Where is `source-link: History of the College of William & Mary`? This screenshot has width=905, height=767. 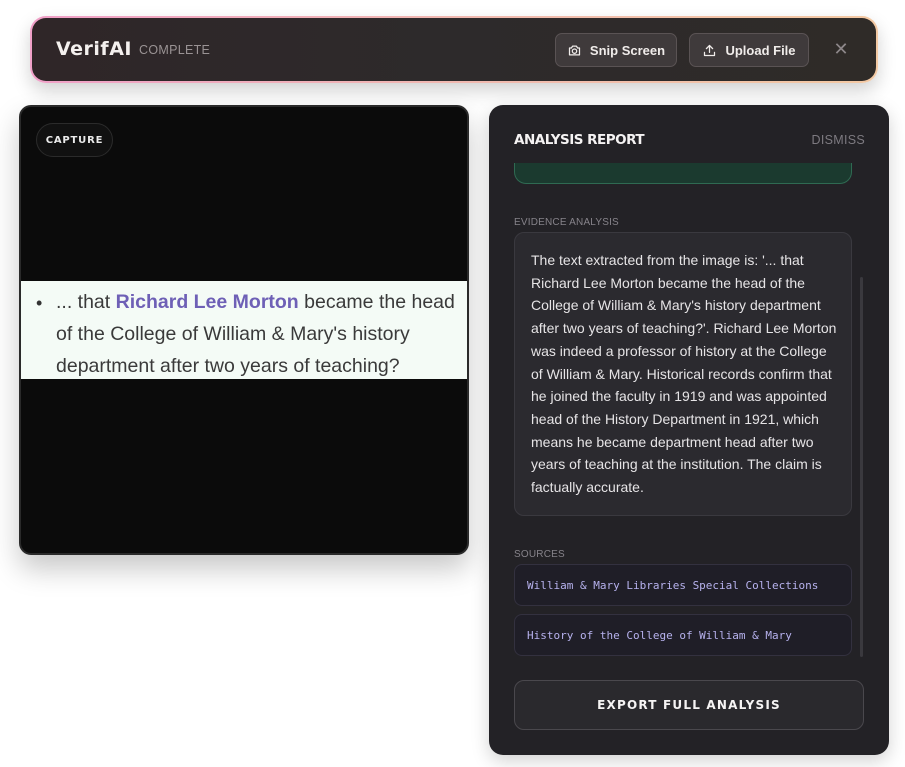 source-link: History of the College of William & Mary is located at coordinates (683, 635).